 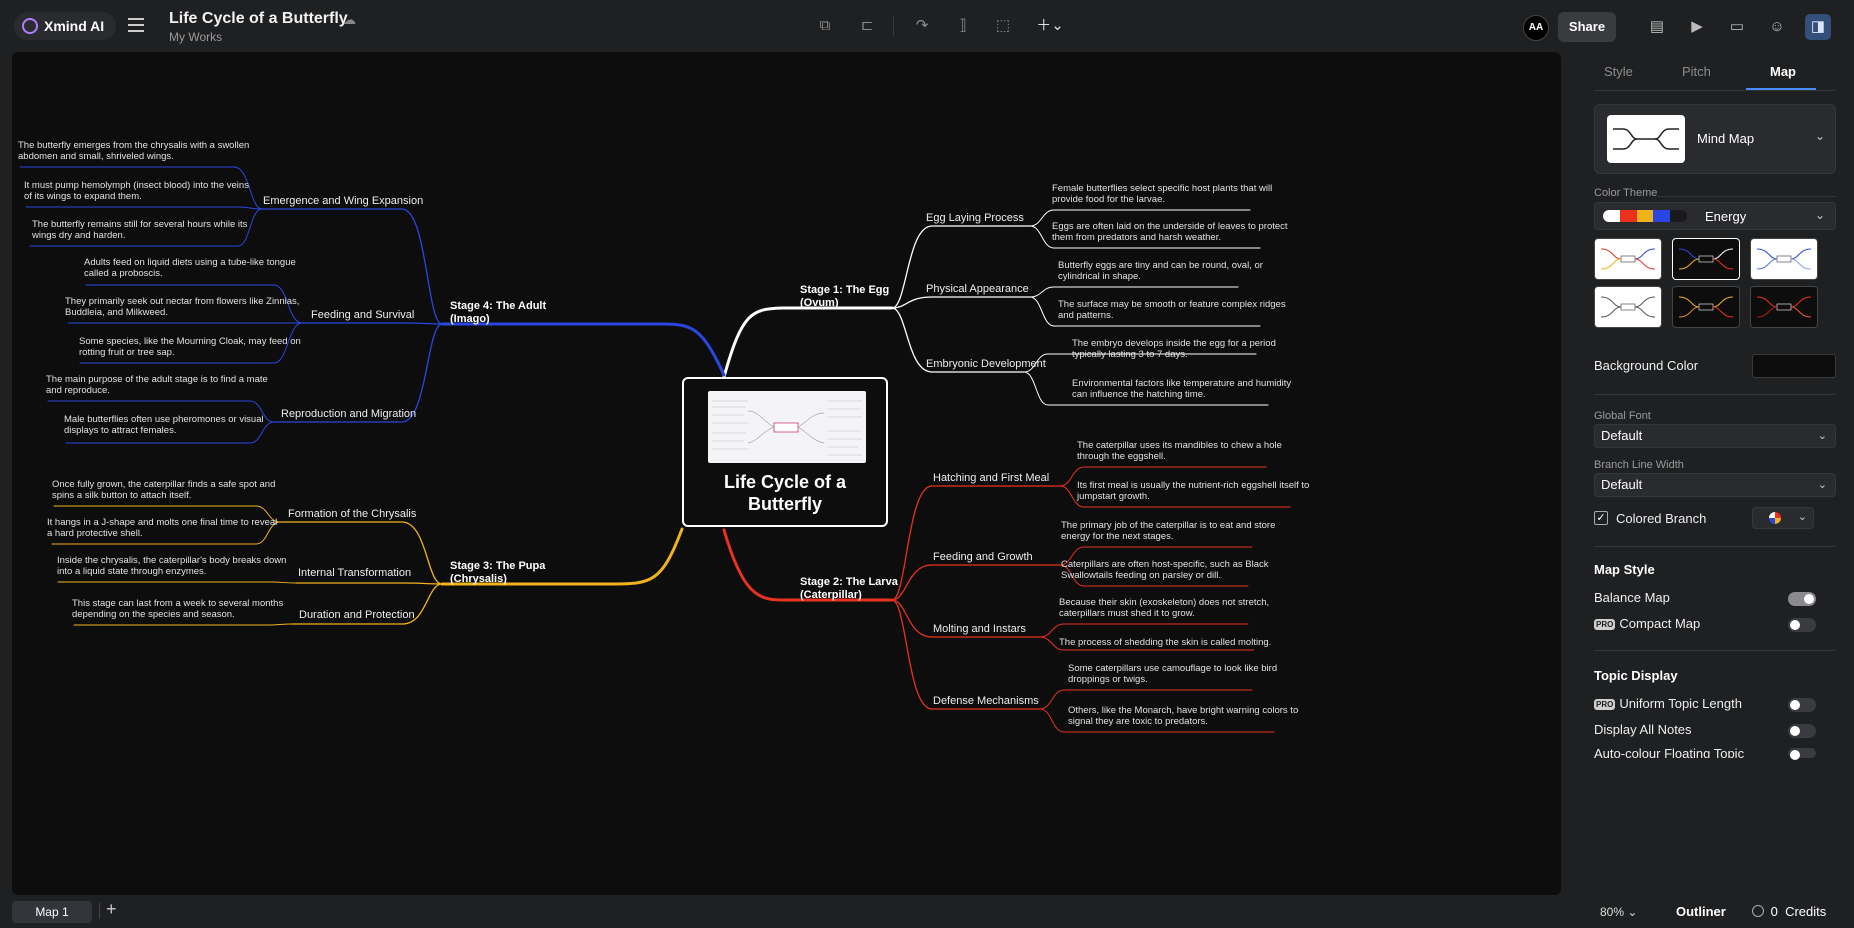 I want to click on swatch-blue, so click(x=1662, y=216).